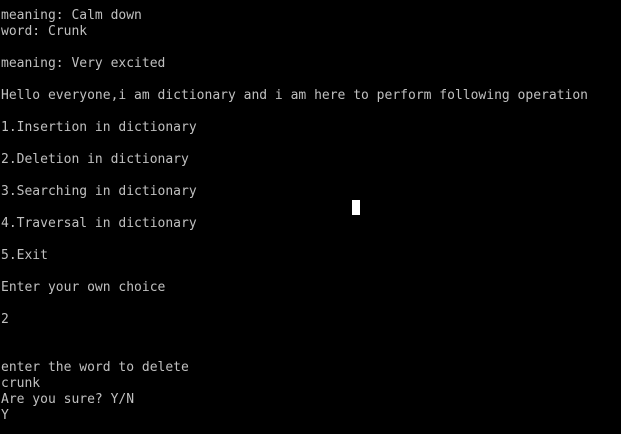  Describe the element at coordinates (68, 399) in the screenshot. I see `confirm-prompt: Are you sure? Y/N` at that location.